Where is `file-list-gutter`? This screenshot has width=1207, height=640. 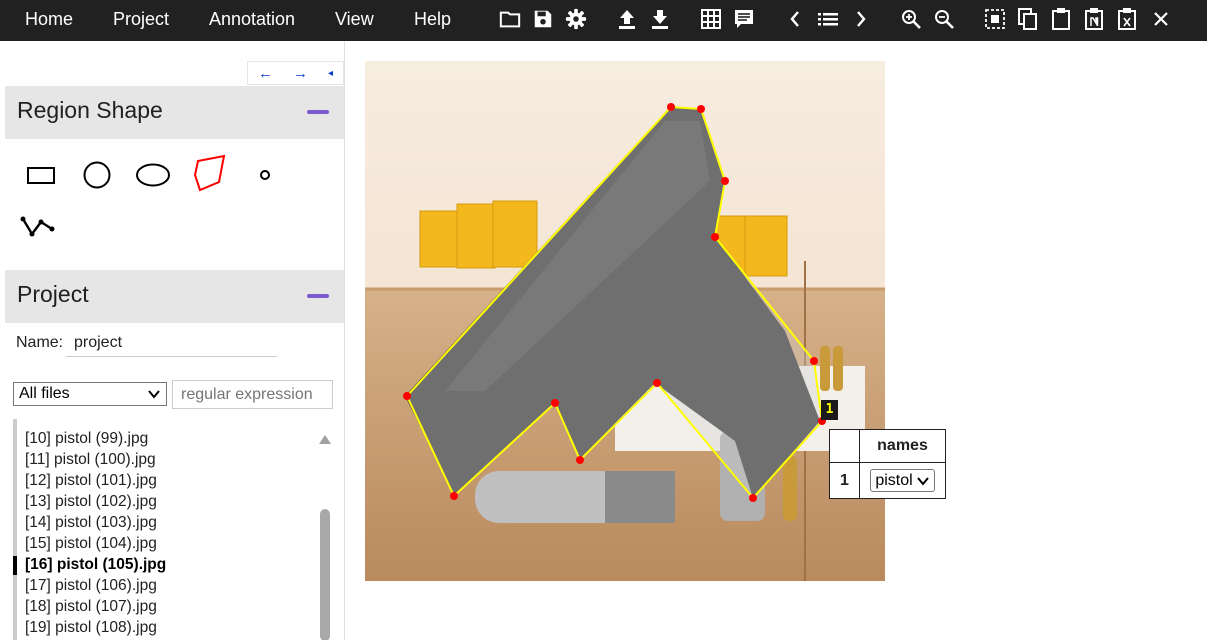
file-list-gutter is located at coordinates (15, 529).